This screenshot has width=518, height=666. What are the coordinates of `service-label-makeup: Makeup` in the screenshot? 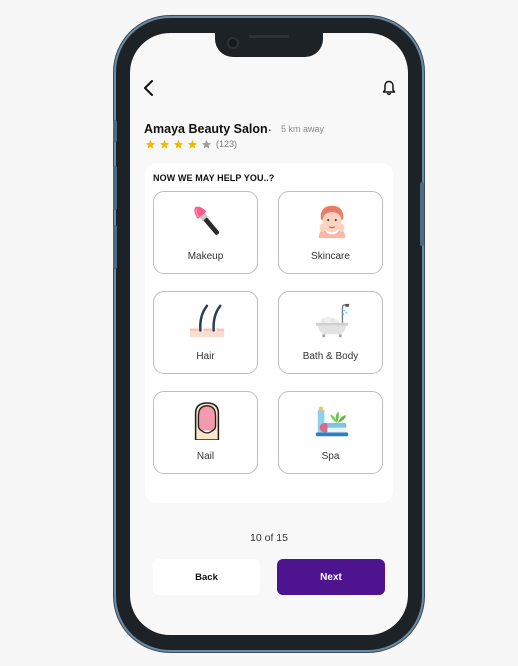 It's located at (205, 256).